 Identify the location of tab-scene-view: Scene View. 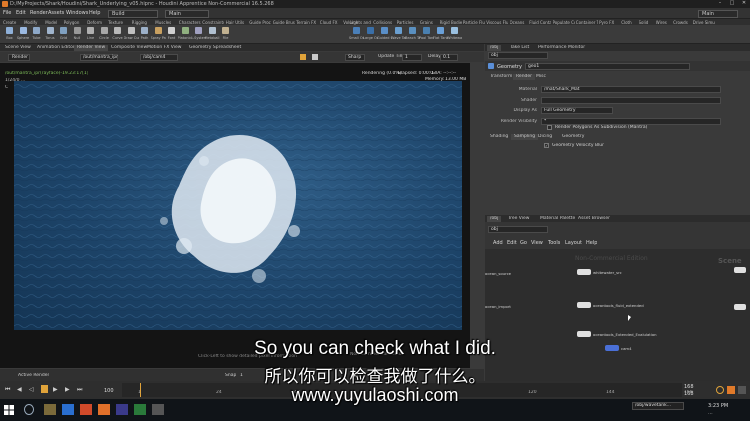
(18, 48).